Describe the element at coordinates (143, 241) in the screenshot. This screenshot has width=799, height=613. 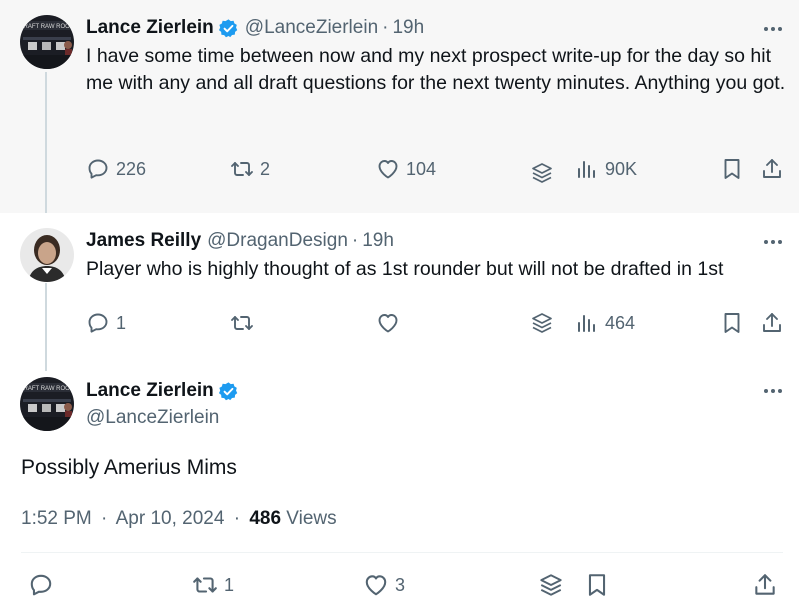
I see `author-name: James Reilly` at that location.